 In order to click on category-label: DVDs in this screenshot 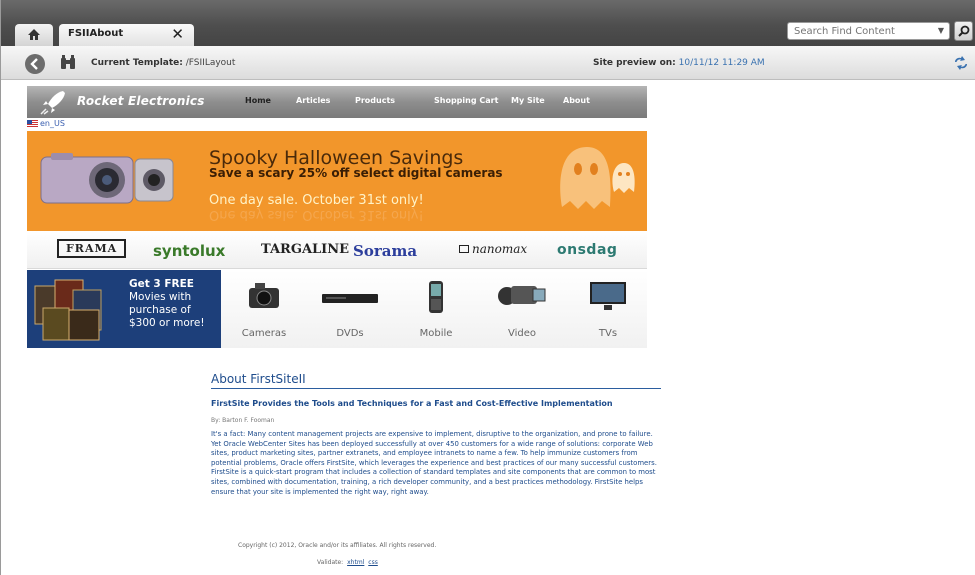, I will do `click(350, 333)`.